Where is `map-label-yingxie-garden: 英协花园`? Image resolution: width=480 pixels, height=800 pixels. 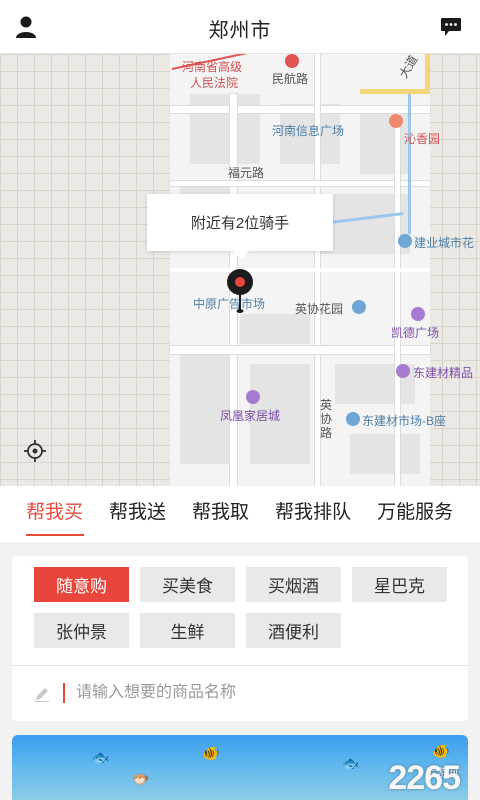
map-label-yingxie-garden: 英协花园 is located at coordinates (319, 309).